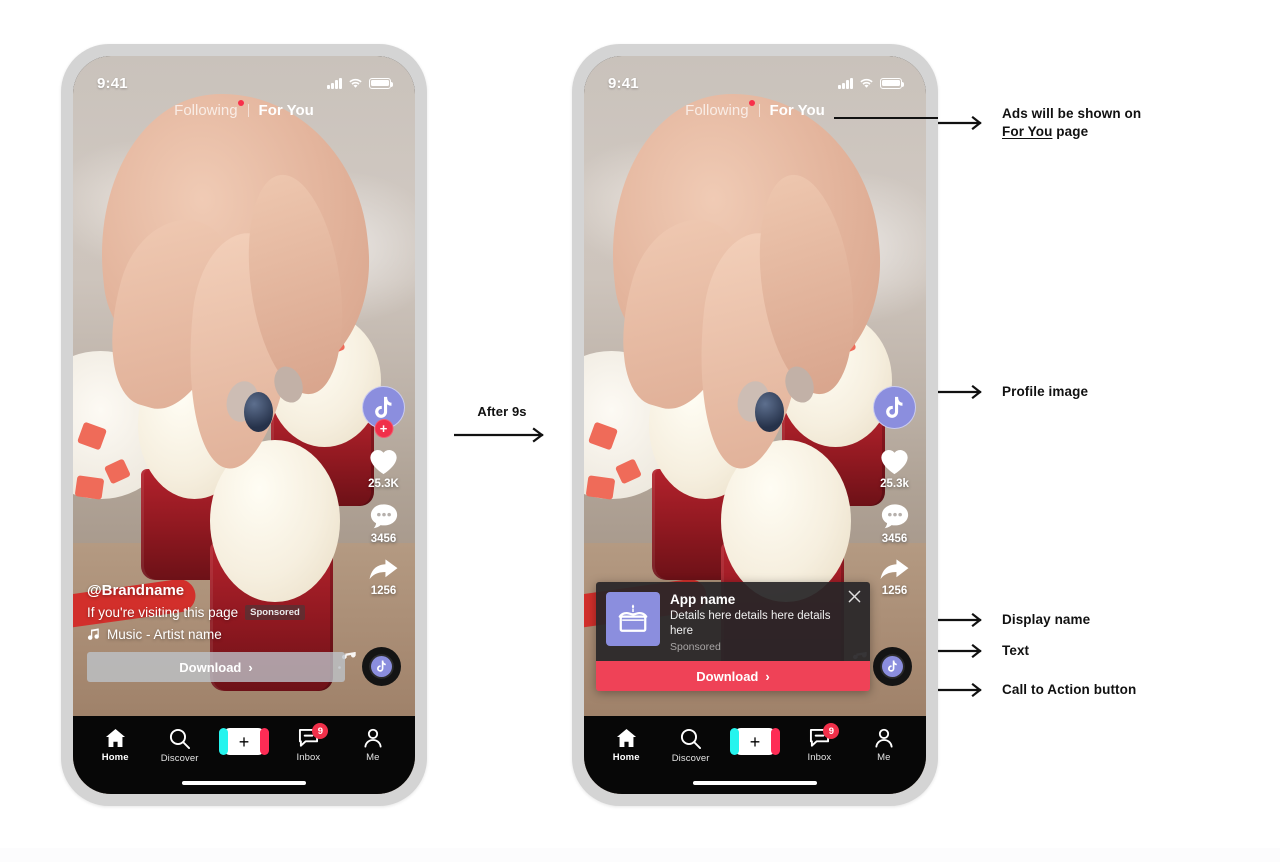 The height and width of the screenshot is (862, 1280). What do you see at coordinates (983, 651) in the screenshot?
I see `anno-text: Text` at bounding box center [983, 651].